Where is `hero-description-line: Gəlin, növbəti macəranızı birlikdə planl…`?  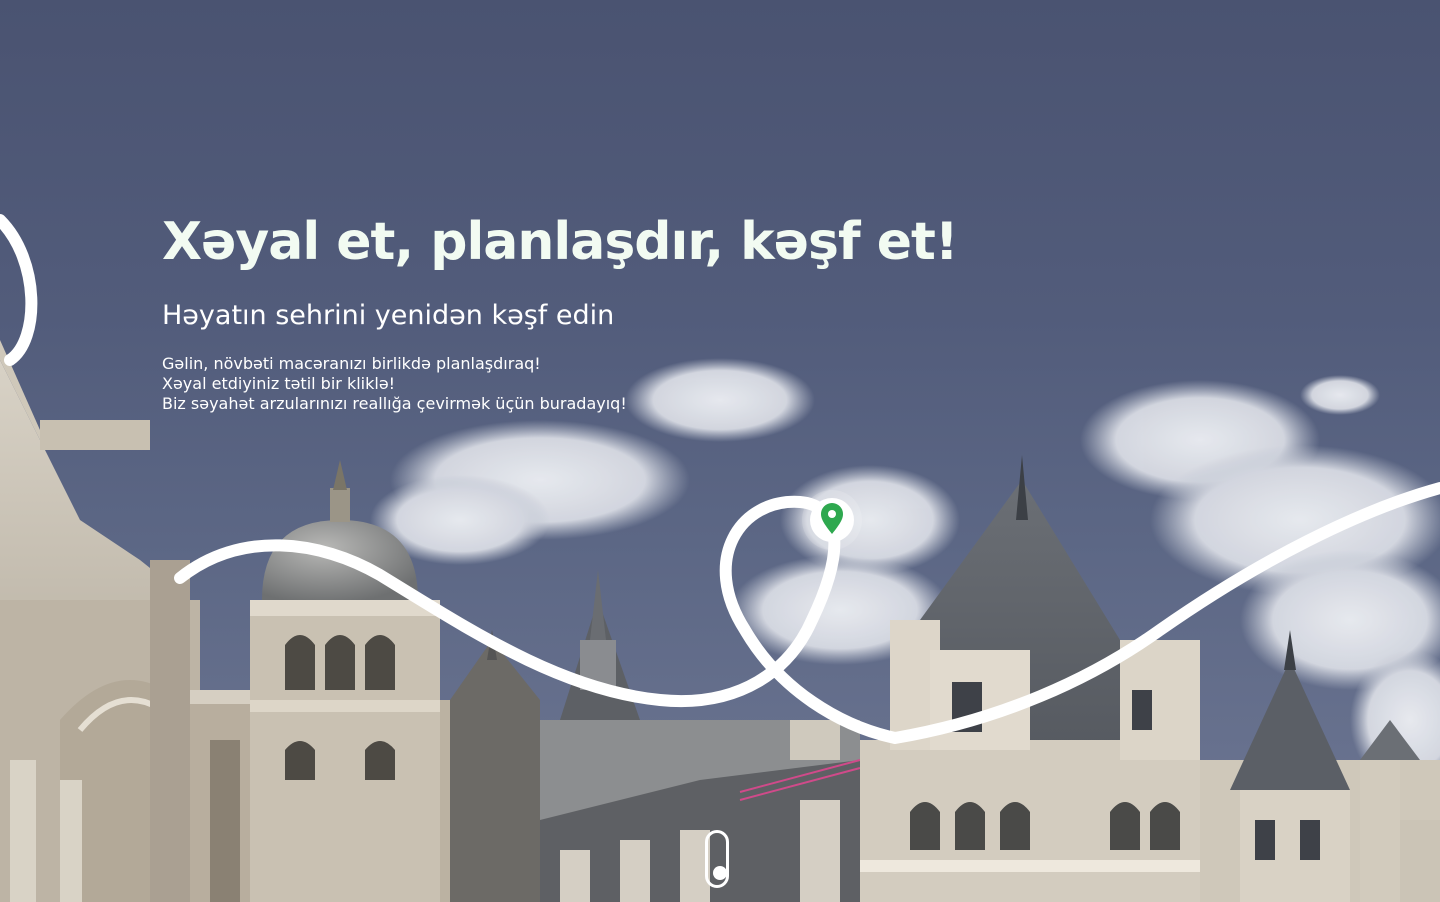 hero-description-line: Gəlin, növbəti macəranızı birlikdə planl… is located at coordinates (351, 363).